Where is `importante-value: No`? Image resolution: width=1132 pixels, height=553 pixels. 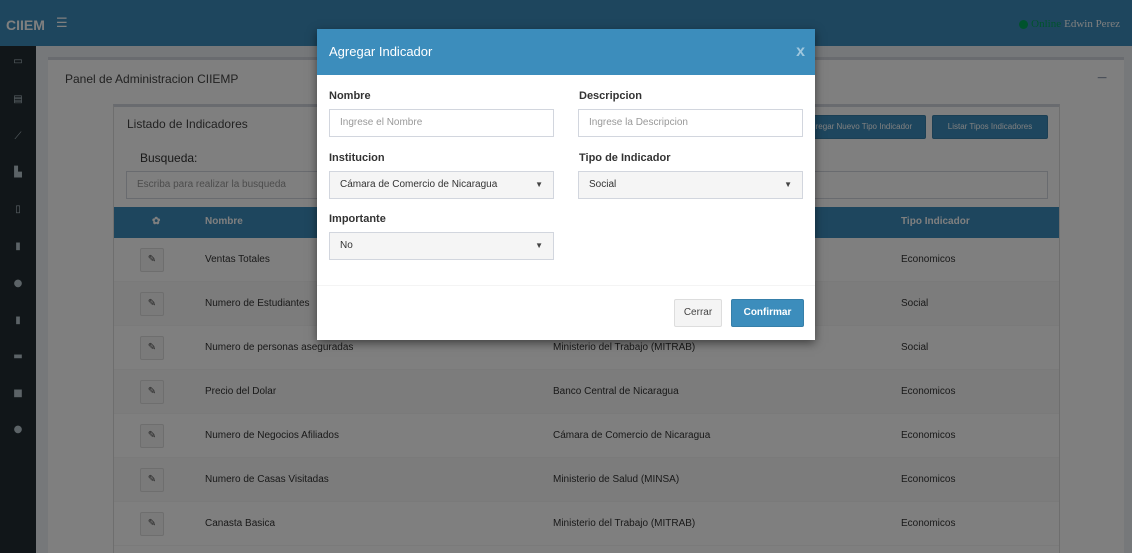
importante-value: No is located at coordinates (346, 245).